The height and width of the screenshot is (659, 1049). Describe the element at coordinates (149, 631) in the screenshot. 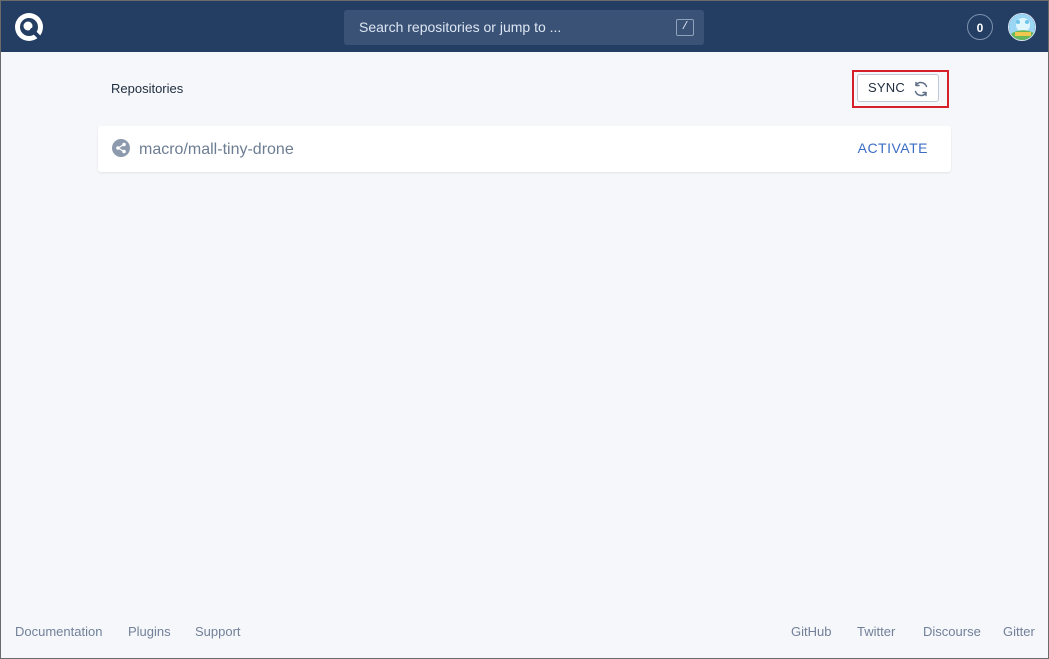

I see `footer-plugins-link: Plugins` at that location.